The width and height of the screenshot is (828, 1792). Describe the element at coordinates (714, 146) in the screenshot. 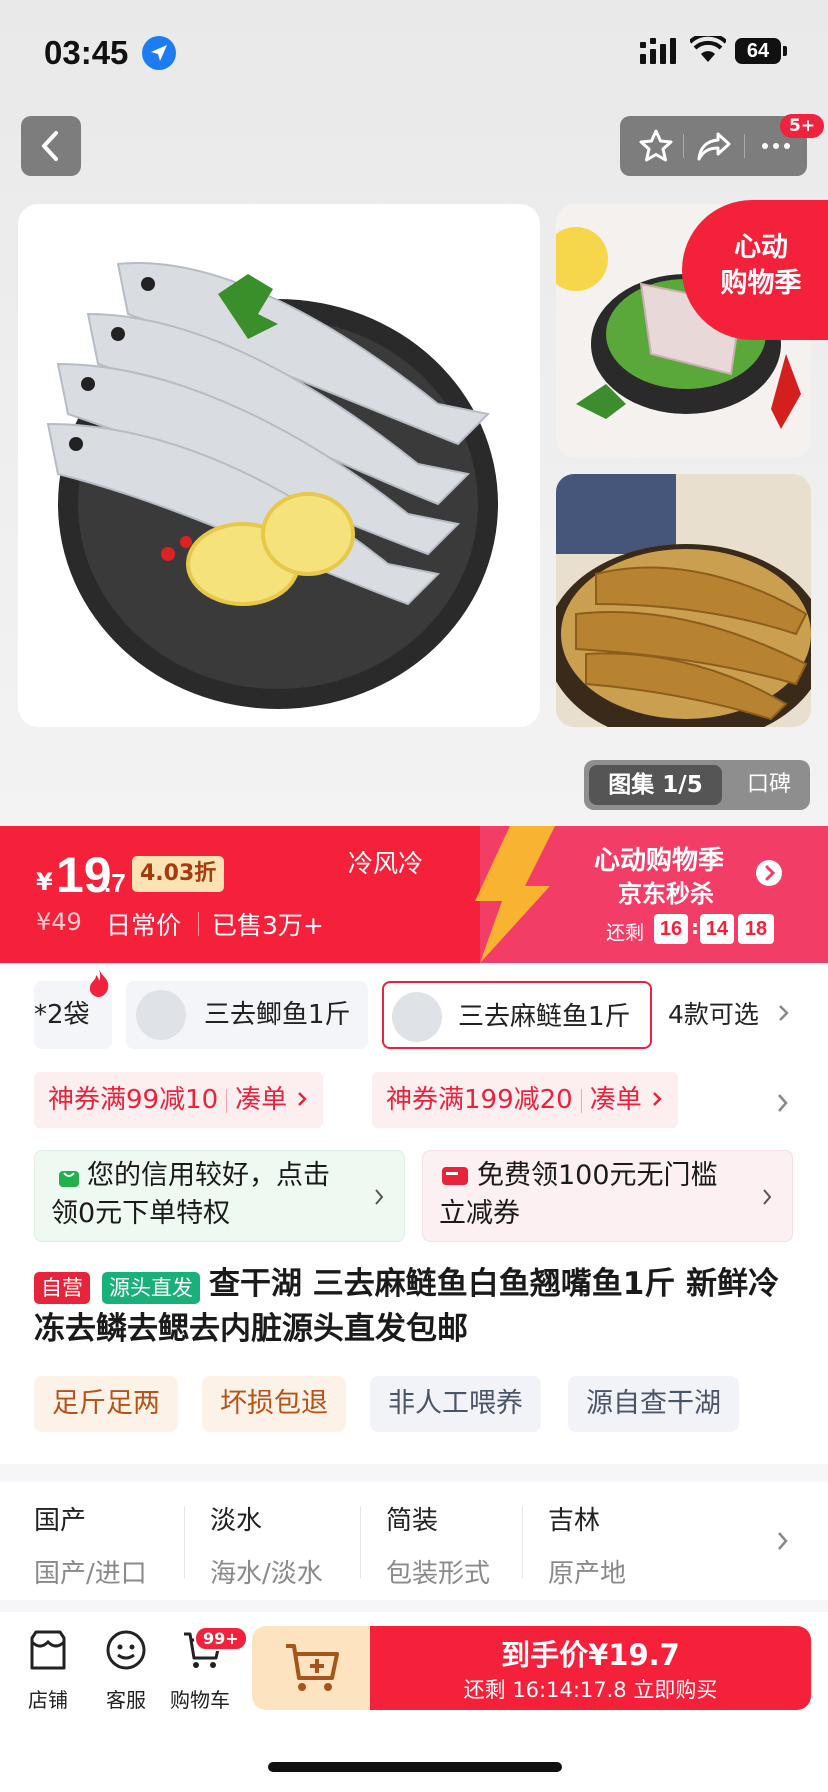

I see `share-icon` at that location.